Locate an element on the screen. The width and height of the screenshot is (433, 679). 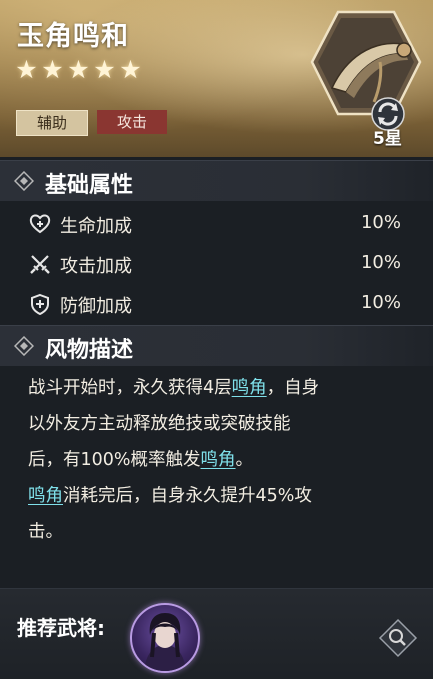
desc-text: 。 is located at coordinates (244, 460).